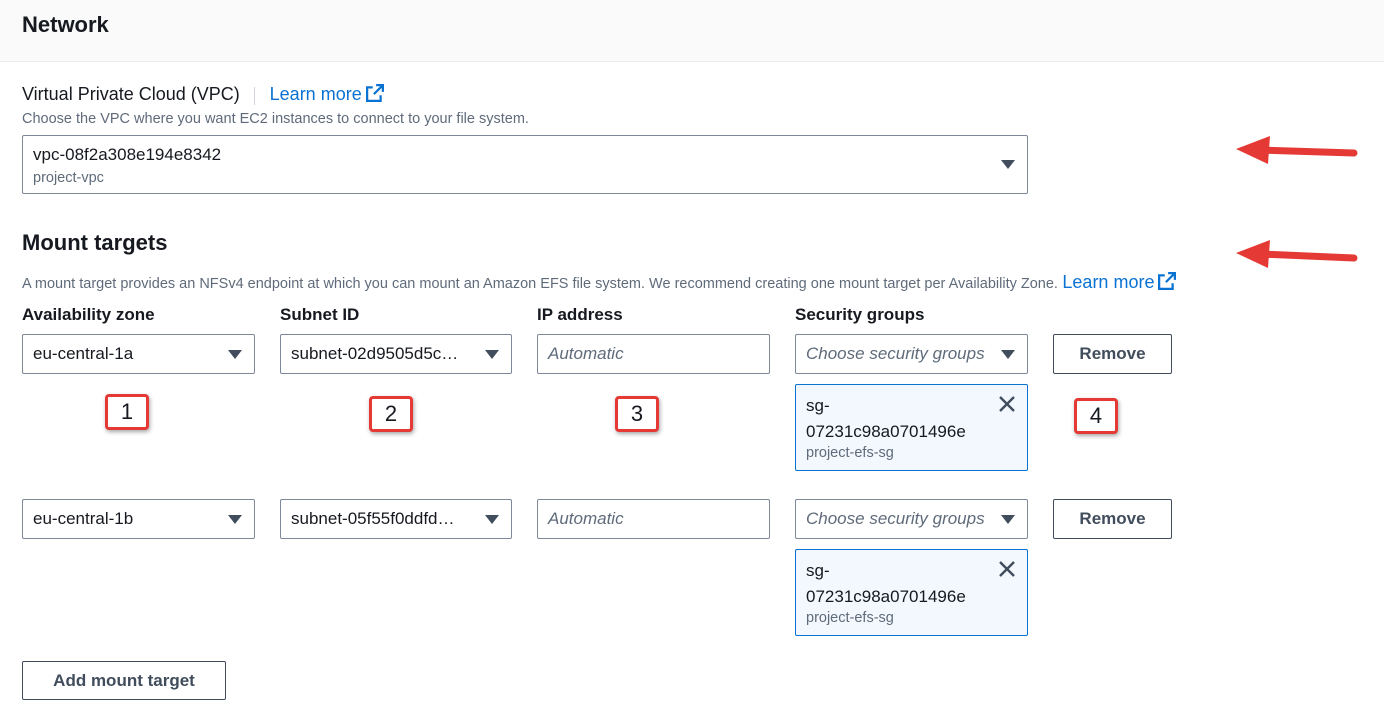 Image resolution: width=1384 pixels, height=721 pixels. What do you see at coordinates (83, 353) in the screenshot?
I see `availability-zone-value: eu-central-1a` at bounding box center [83, 353].